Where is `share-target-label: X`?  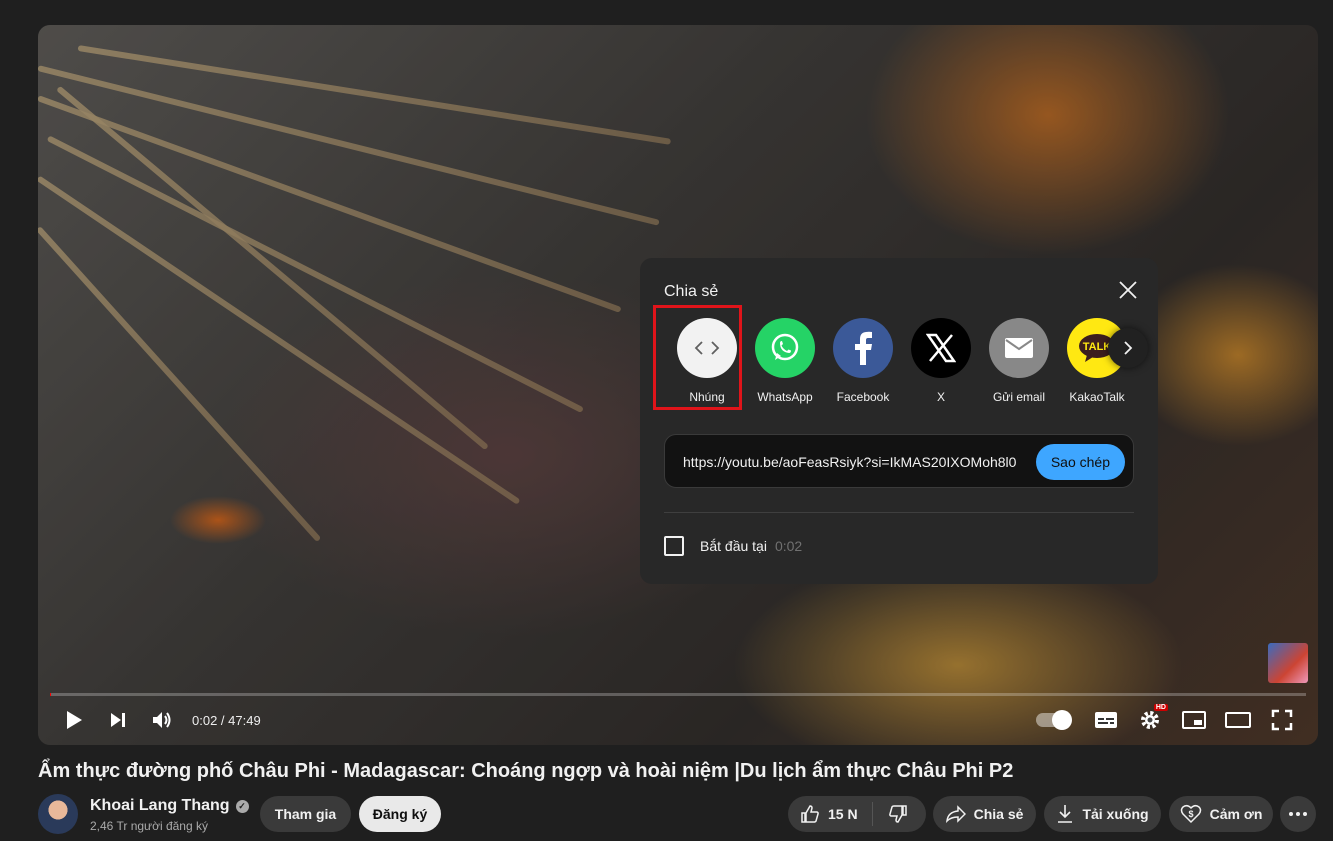 share-target-label: X is located at coordinates (940, 397).